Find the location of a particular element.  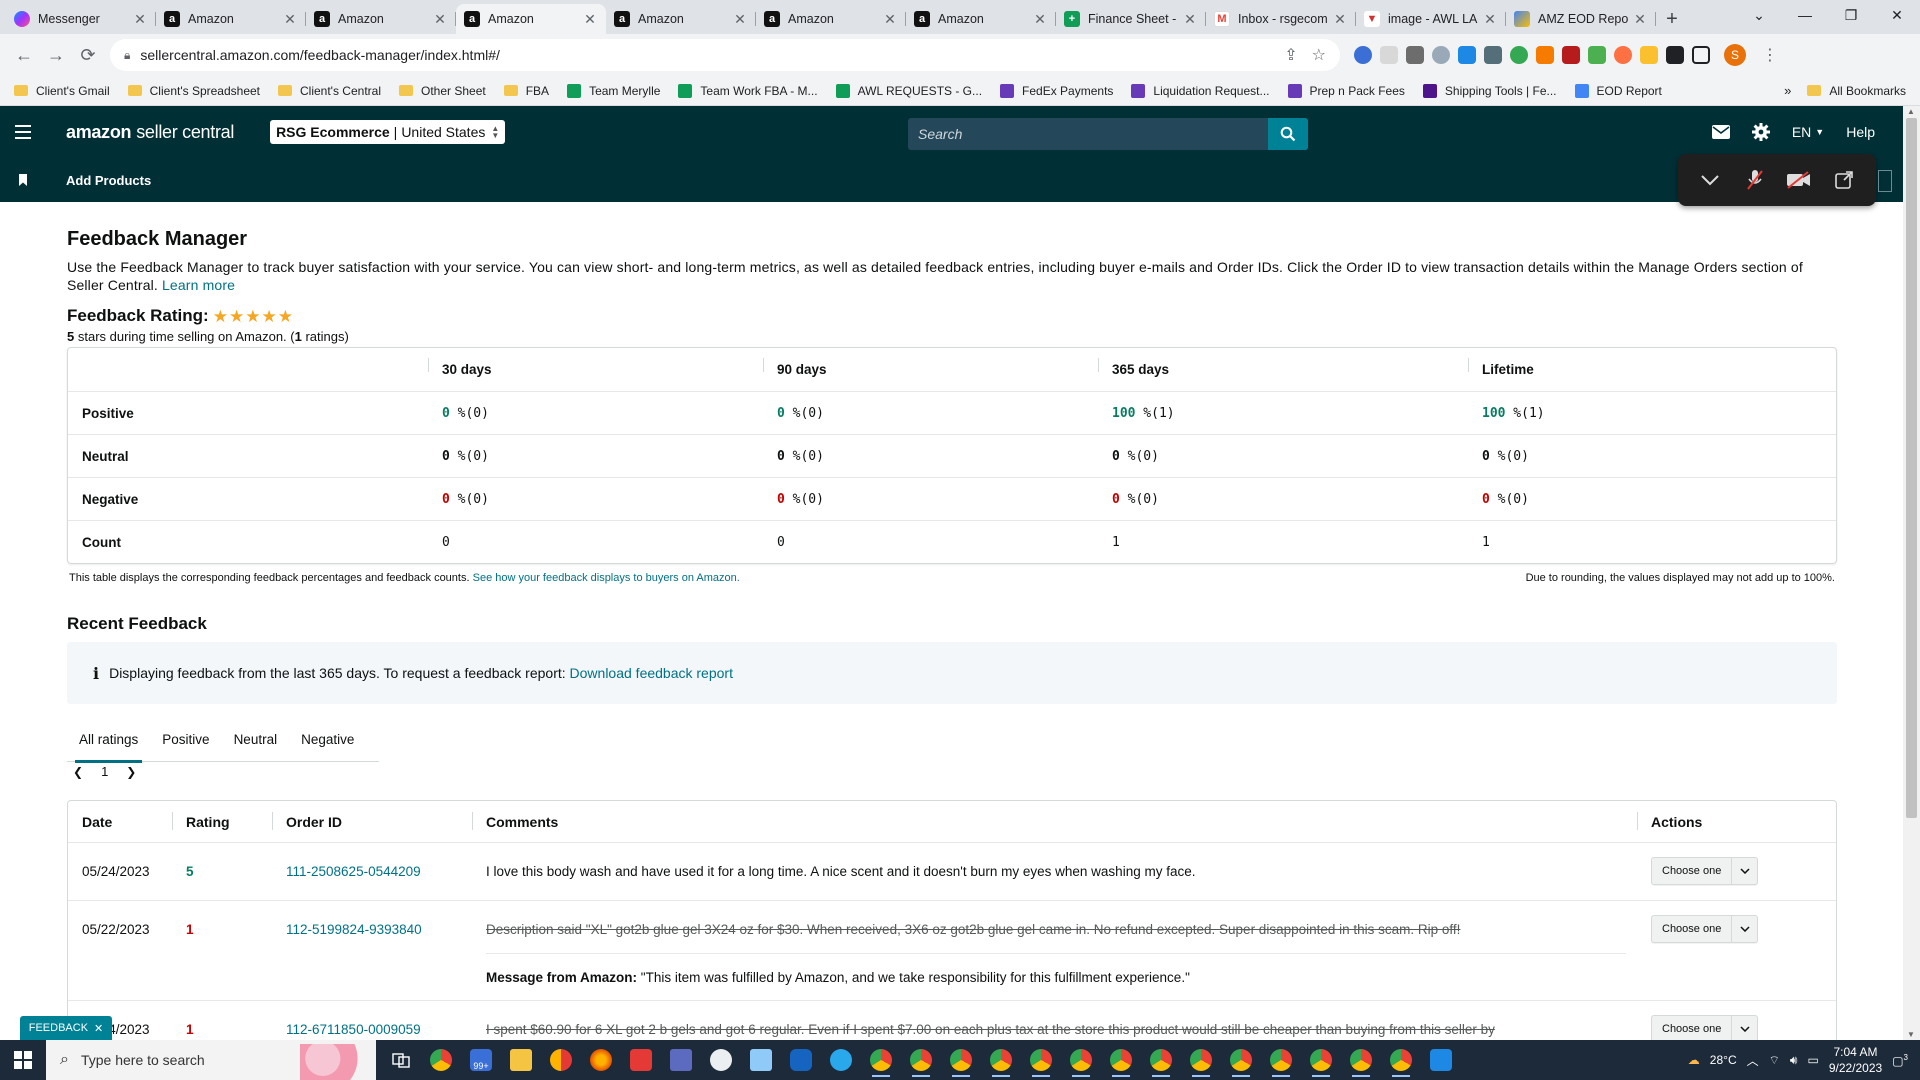

taskbar-search: ⌕ Type here to search is located at coordinates (211, 1060).